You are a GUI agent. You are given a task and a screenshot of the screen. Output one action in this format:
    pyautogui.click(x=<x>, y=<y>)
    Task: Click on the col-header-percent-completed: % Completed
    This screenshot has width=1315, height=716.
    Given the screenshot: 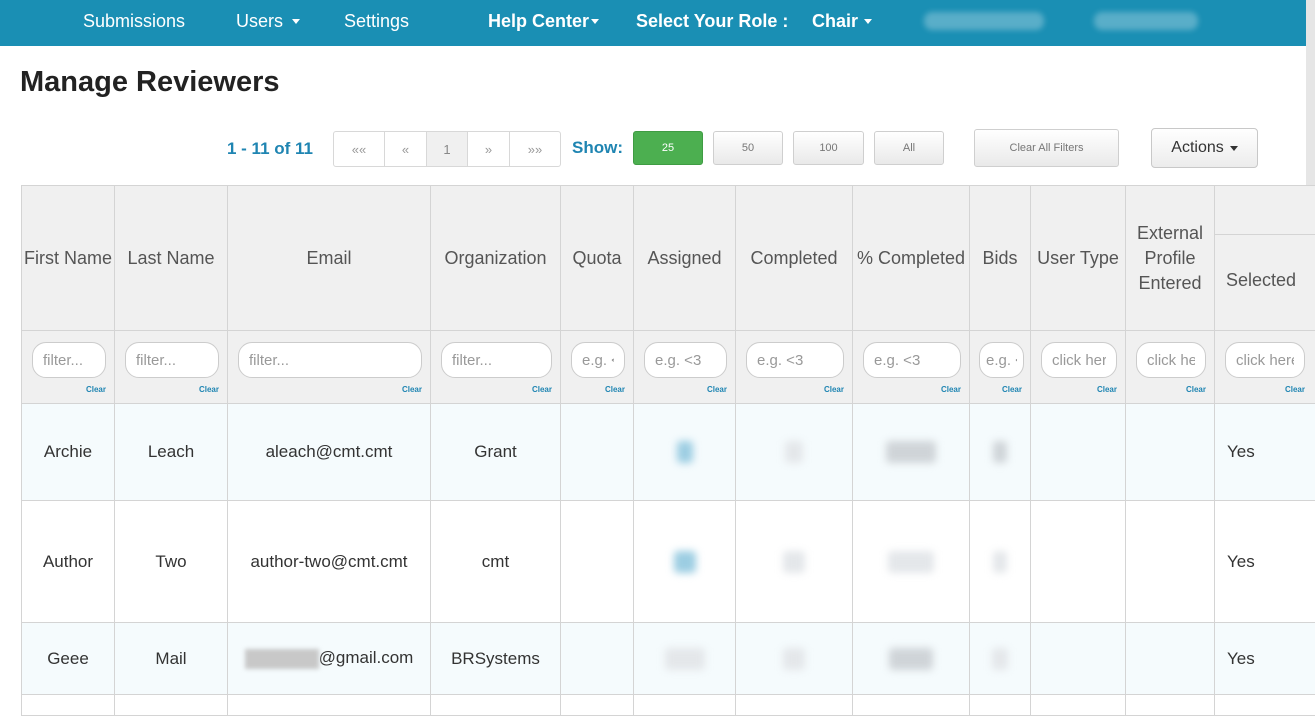 What is the action you would take?
    pyautogui.click(x=911, y=258)
    